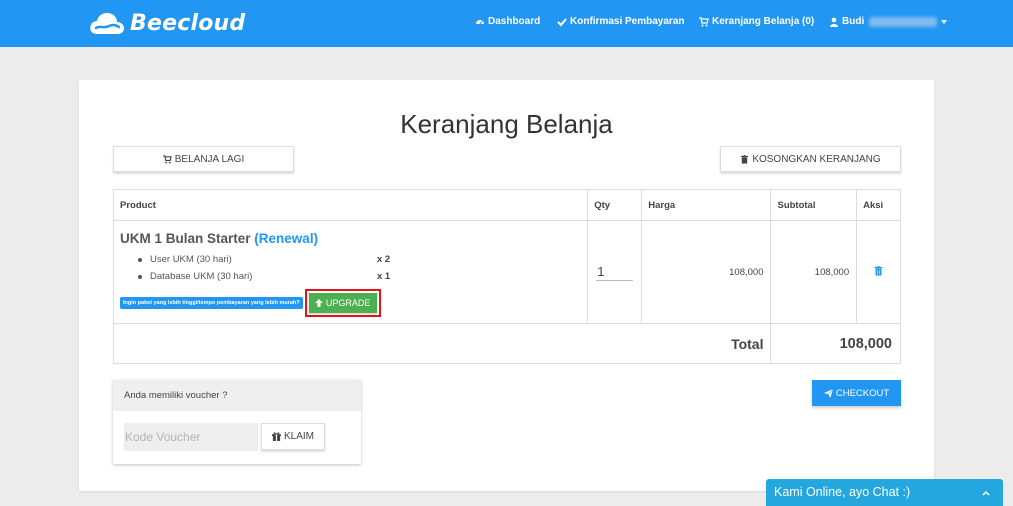  I want to click on cloud-logo-icon, so click(107, 23).